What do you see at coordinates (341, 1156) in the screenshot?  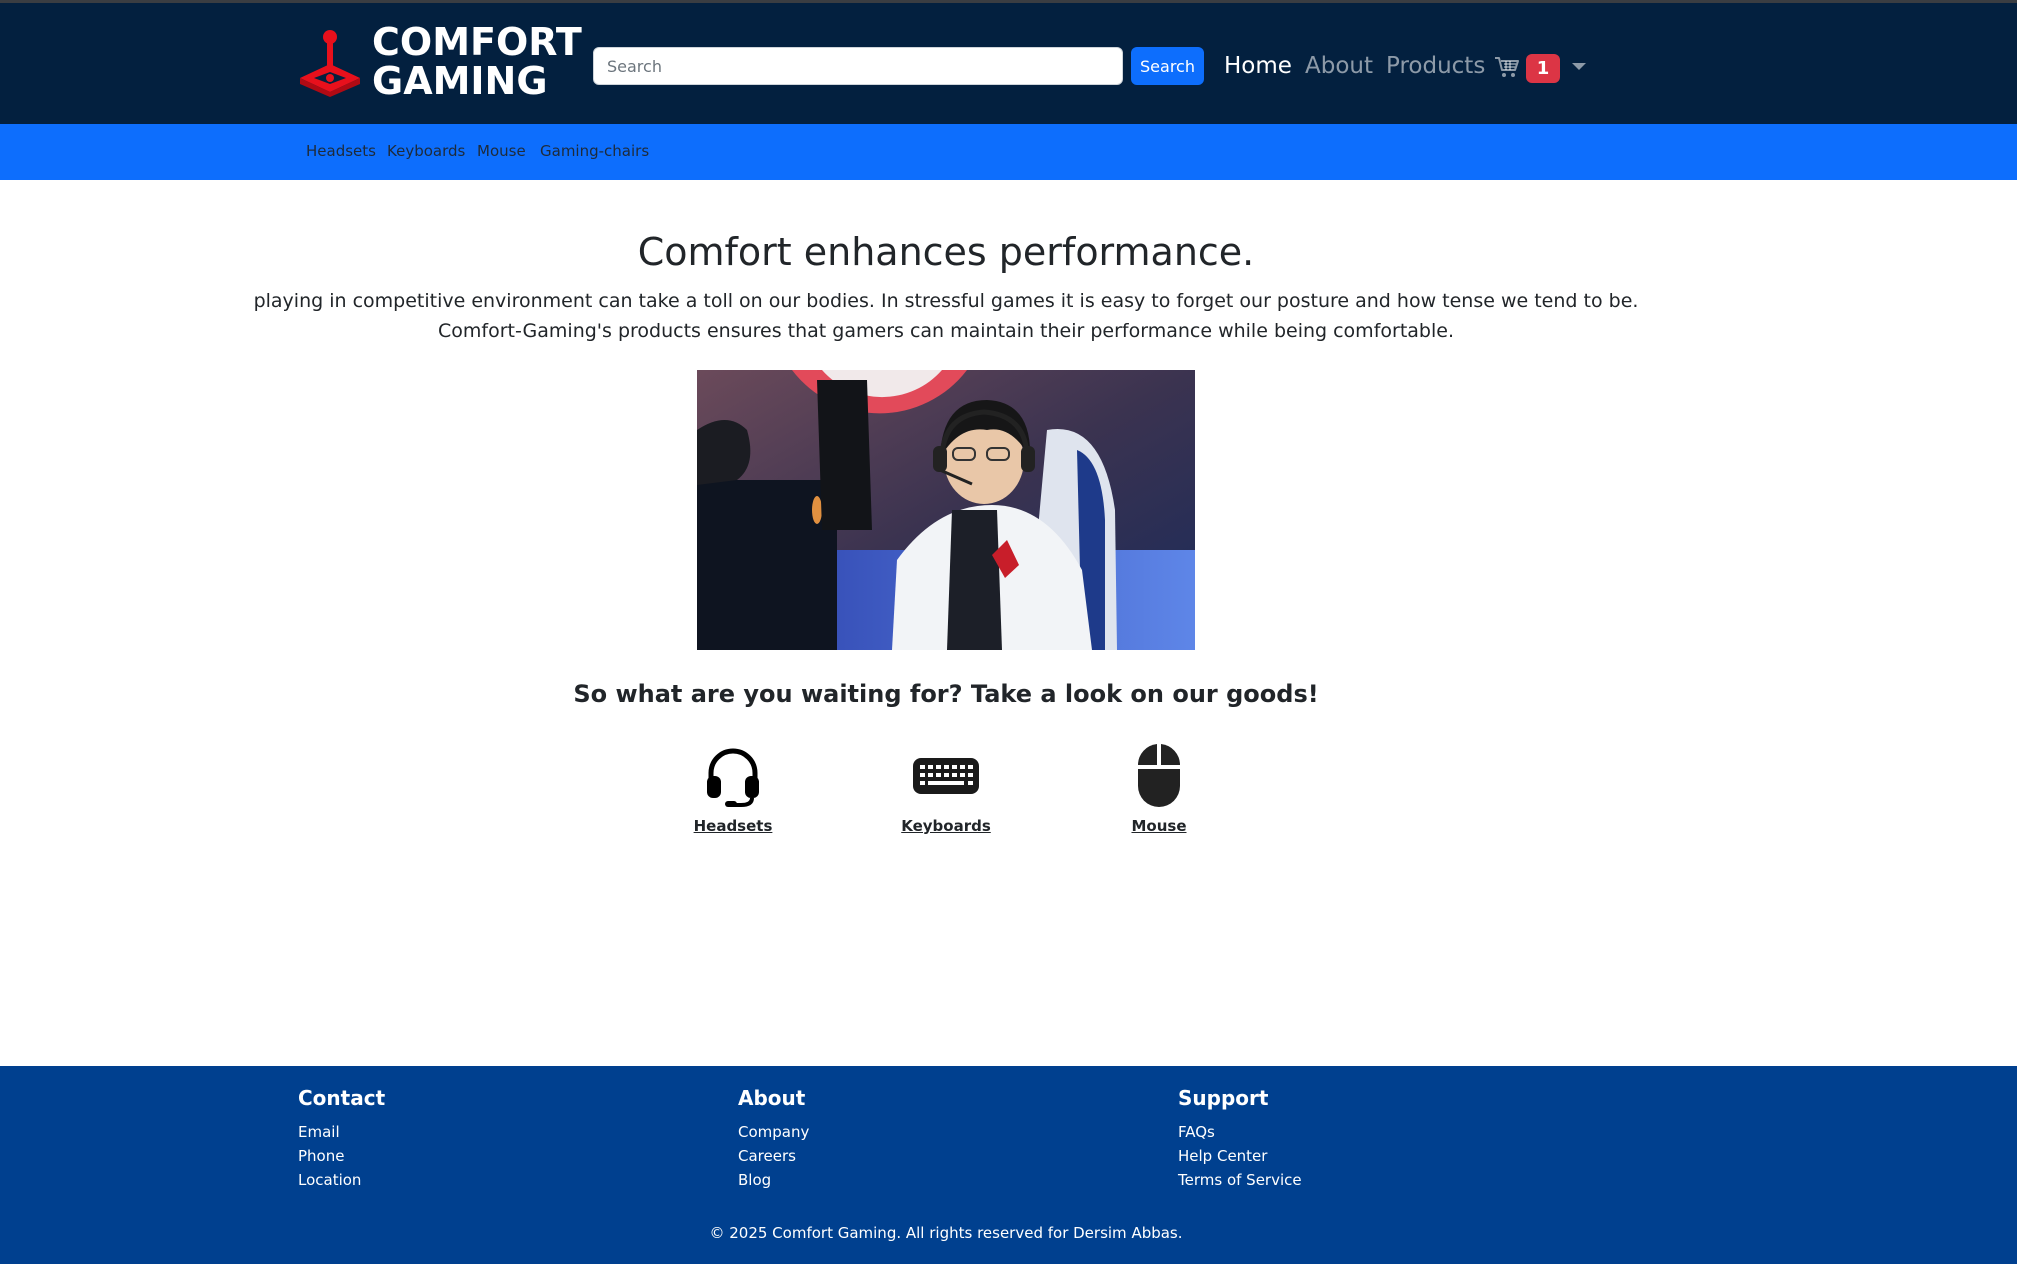 I see `footer-link-phone: Phone` at bounding box center [341, 1156].